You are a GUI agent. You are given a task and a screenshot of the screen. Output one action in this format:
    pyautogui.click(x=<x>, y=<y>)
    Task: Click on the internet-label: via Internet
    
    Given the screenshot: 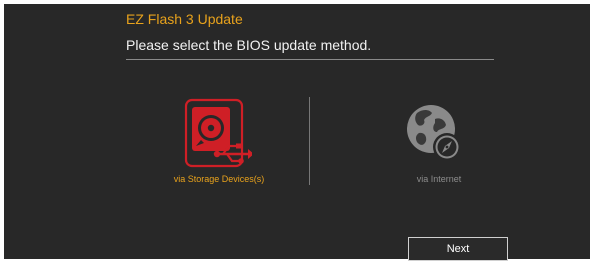 What is the action you would take?
    pyautogui.click(x=439, y=179)
    